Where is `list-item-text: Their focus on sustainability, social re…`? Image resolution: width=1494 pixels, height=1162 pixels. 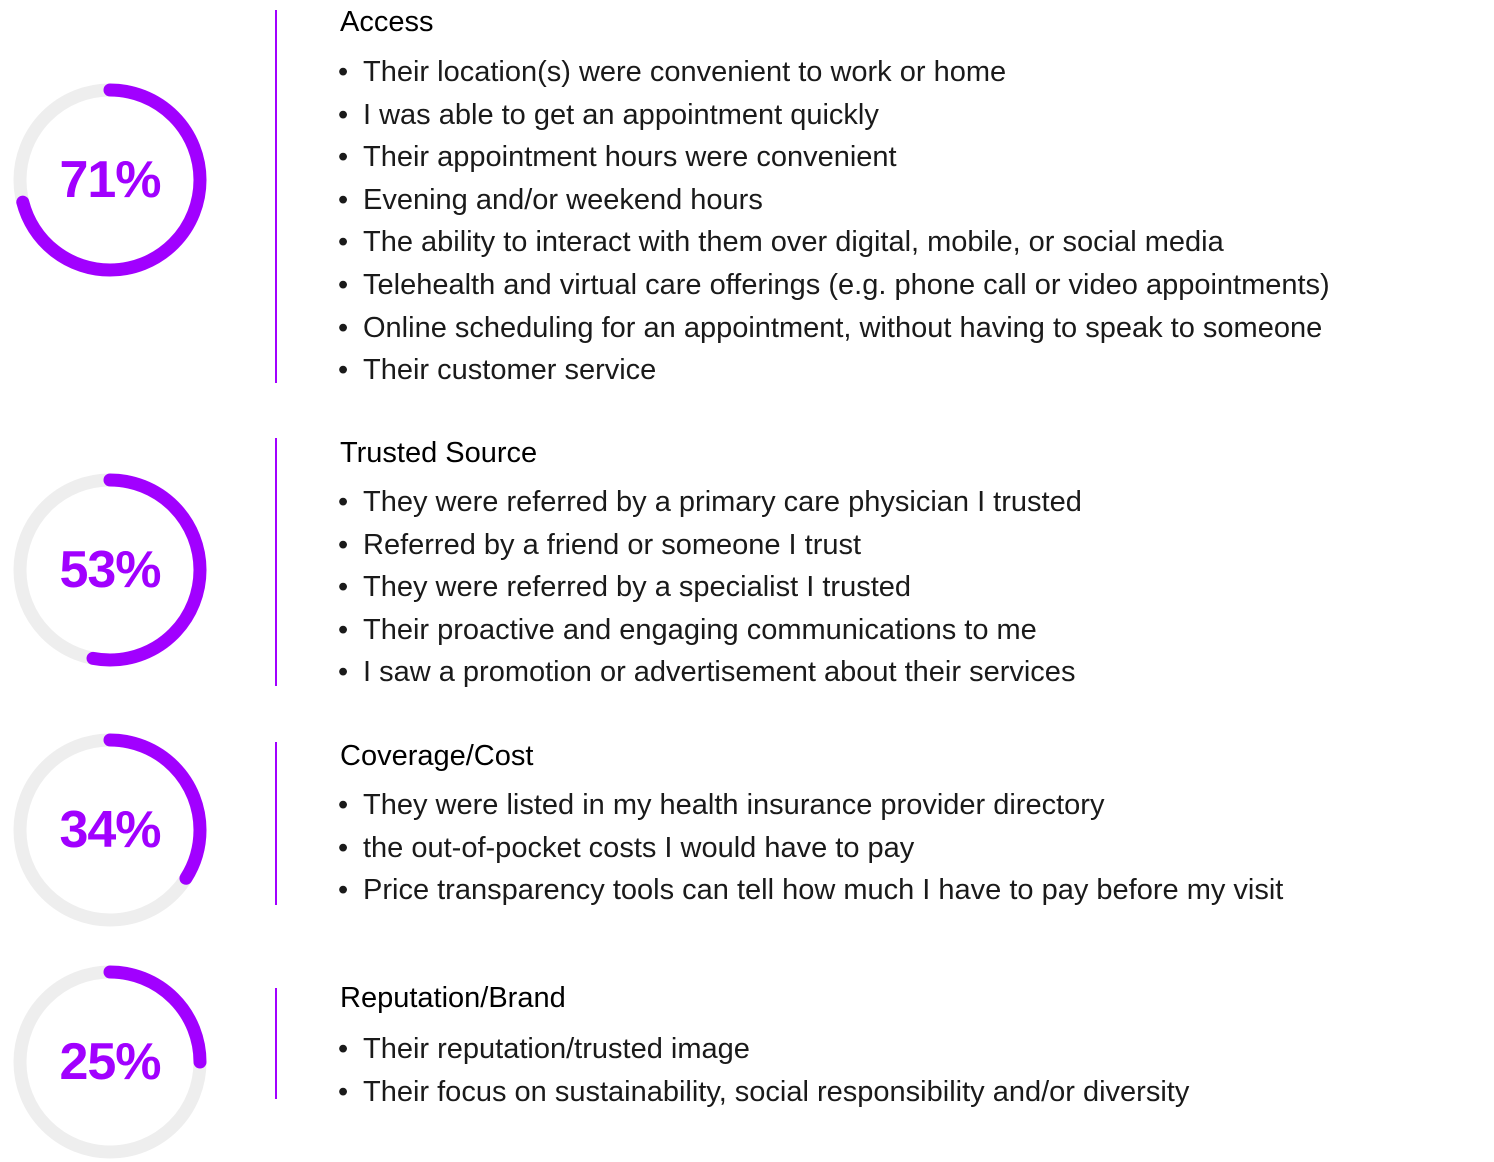
list-item-text: Their focus on sustainability, social re… is located at coordinates (776, 1091).